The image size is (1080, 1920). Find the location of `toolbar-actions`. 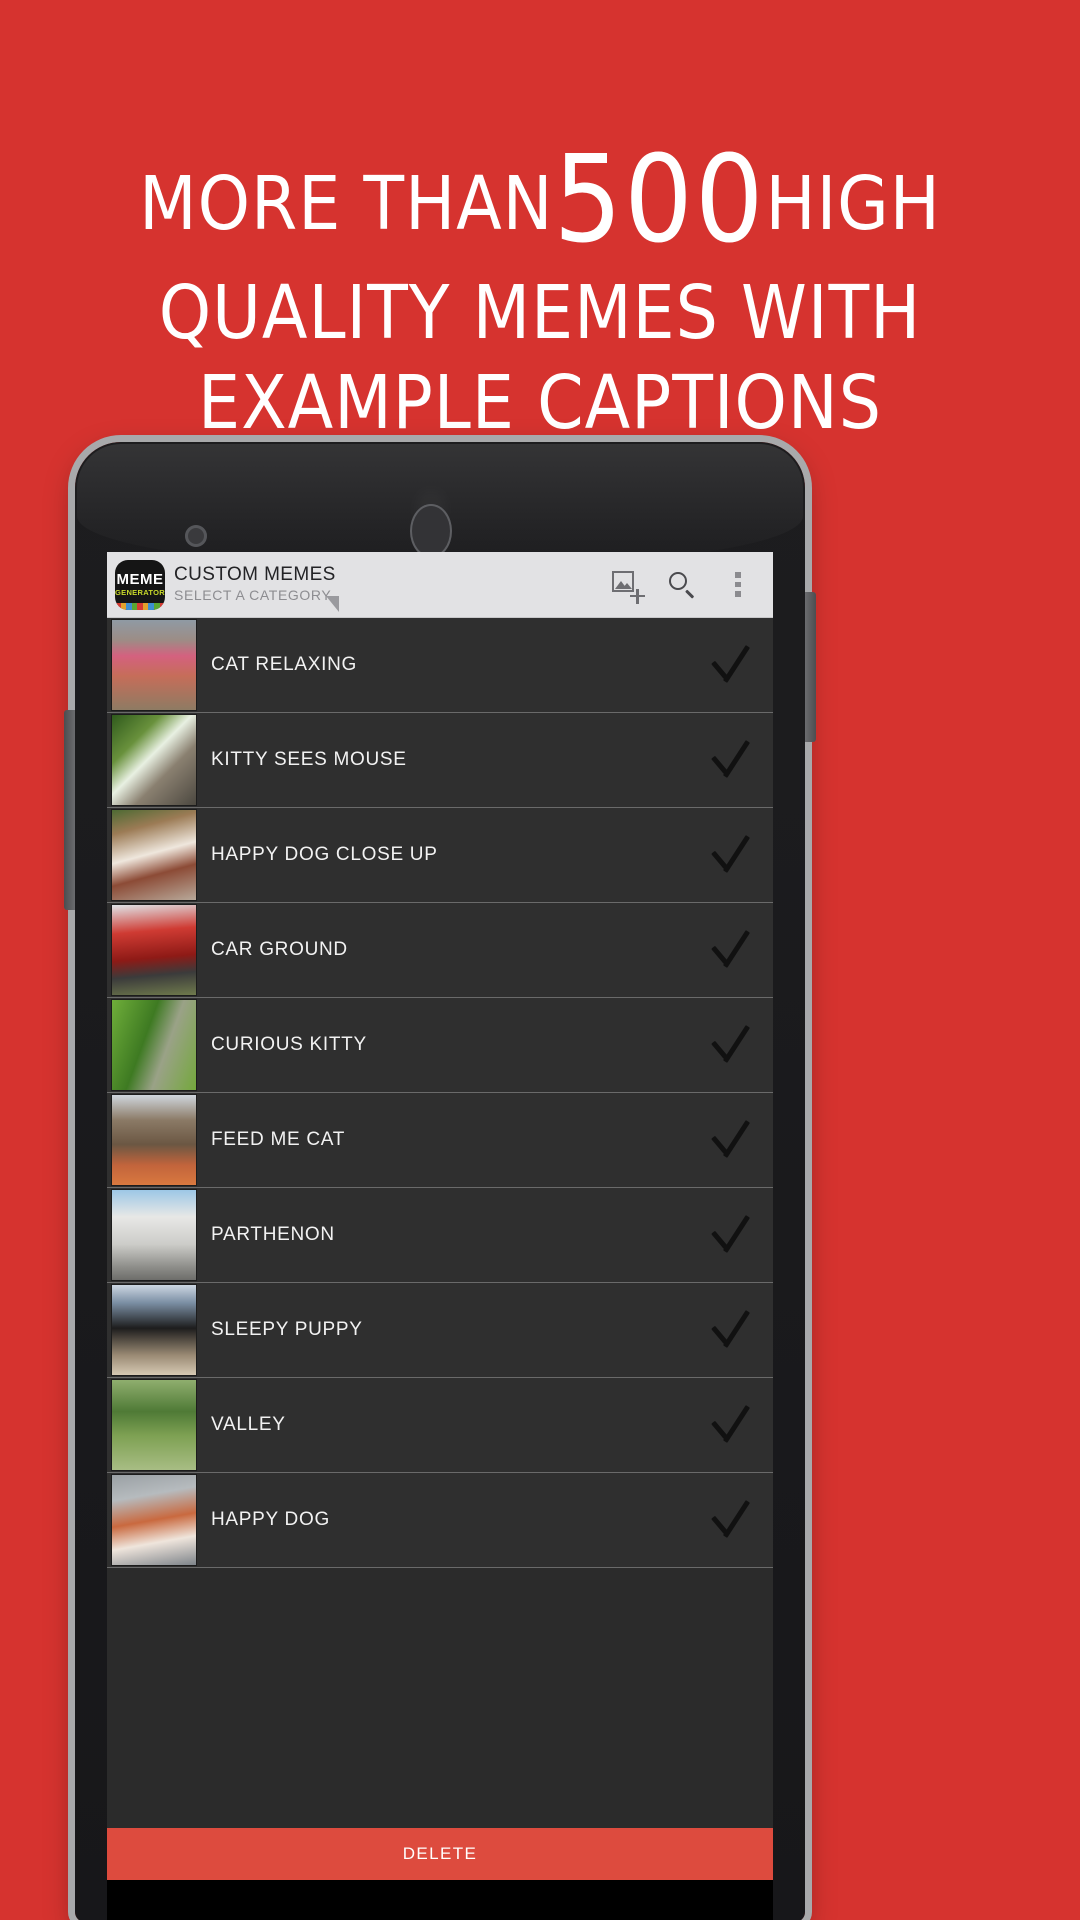

toolbar-actions is located at coordinates (688, 587).